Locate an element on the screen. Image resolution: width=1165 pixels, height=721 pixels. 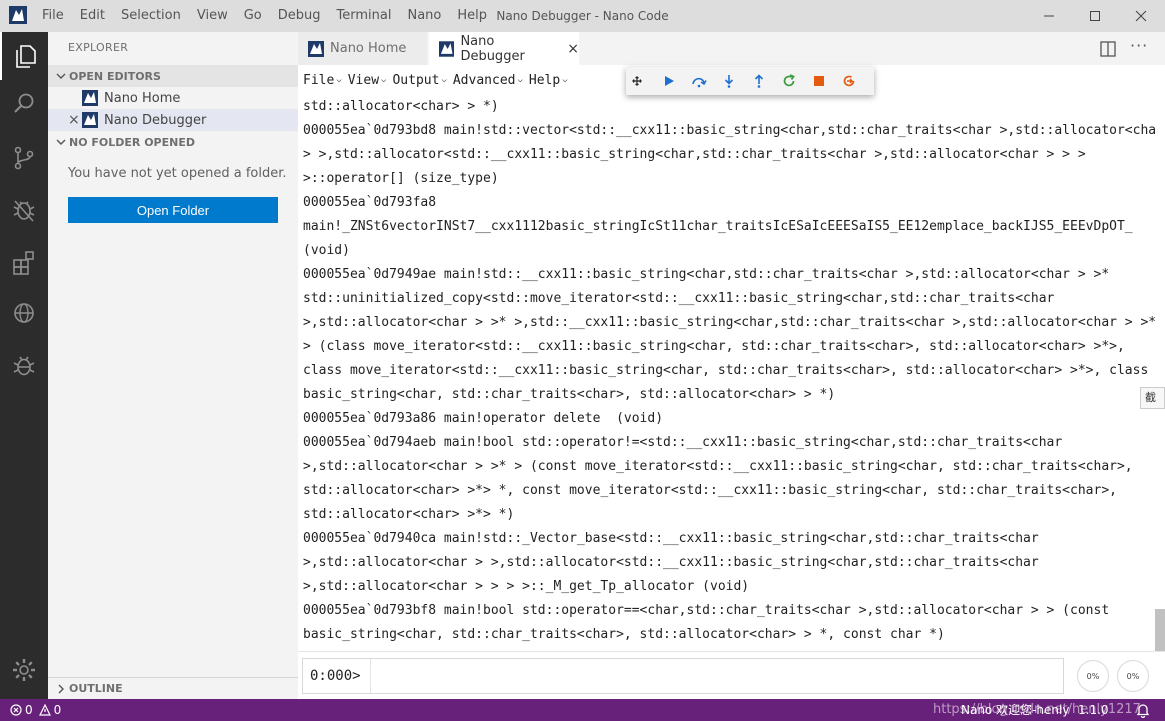
debugger-menu-help: Help ⌵ is located at coordinates (548, 80).